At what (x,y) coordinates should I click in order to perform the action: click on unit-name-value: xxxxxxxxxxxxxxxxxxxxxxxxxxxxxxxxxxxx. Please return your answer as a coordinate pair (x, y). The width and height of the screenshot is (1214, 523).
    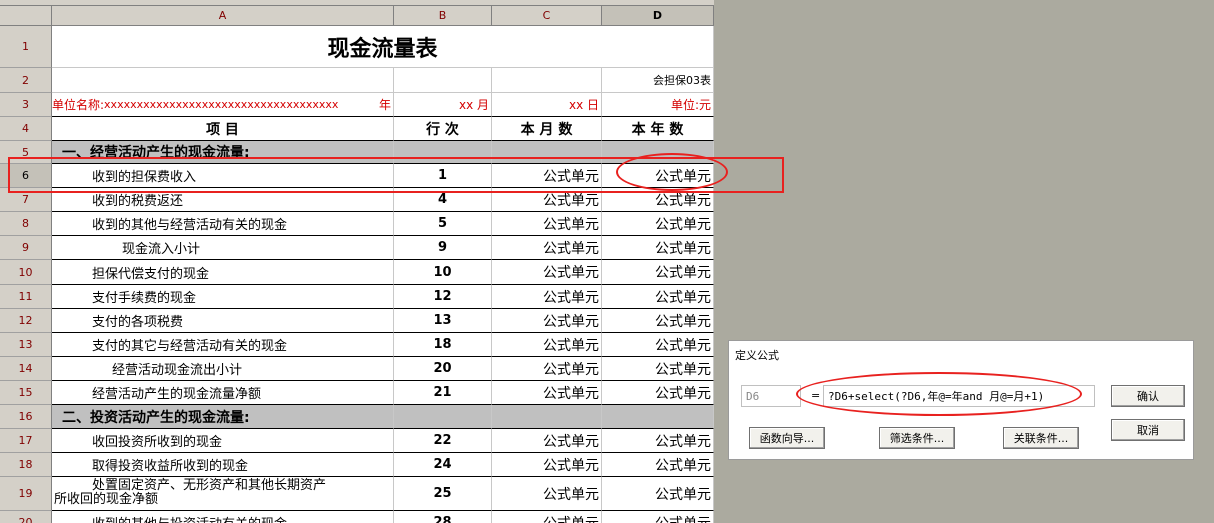
    Looking at the image, I should click on (221, 104).